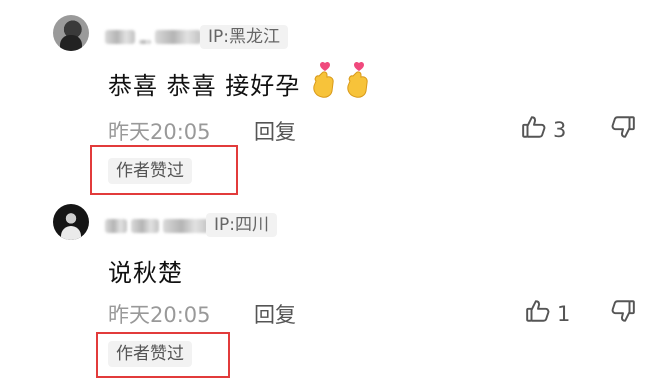 The width and height of the screenshot is (660, 380). I want to click on comment-text: 说秋楚, so click(145, 270).